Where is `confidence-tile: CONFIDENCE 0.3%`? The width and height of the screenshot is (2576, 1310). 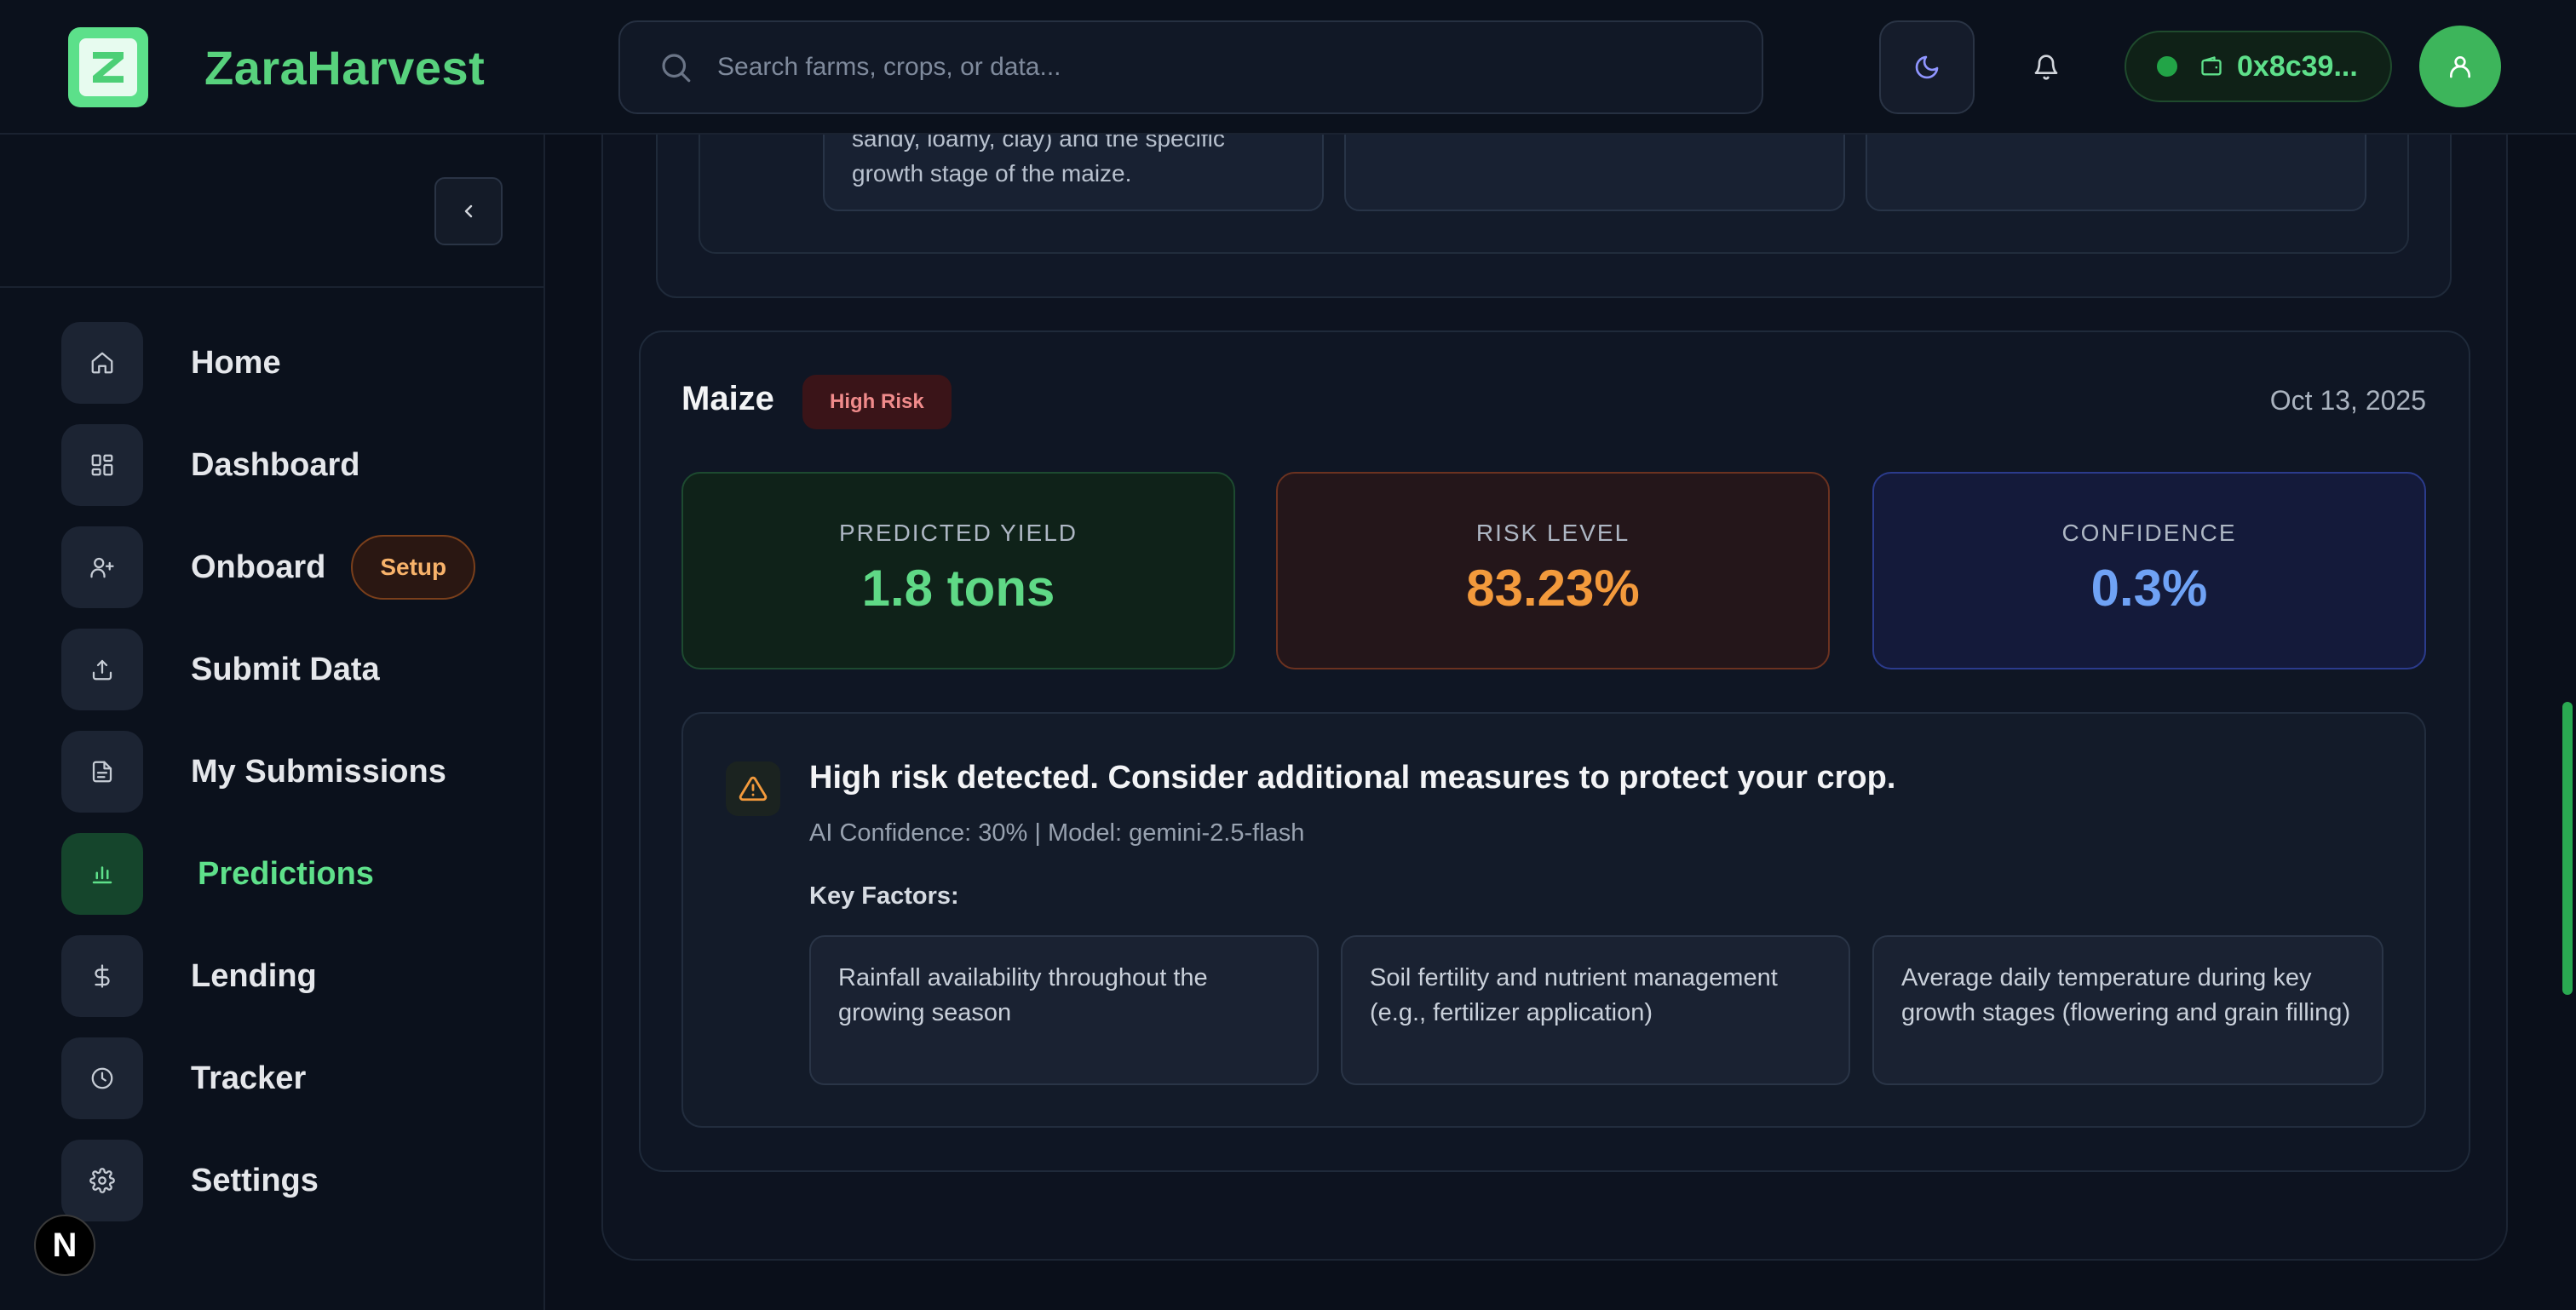
confidence-tile: CONFIDENCE 0.3% is located at coordinates (2149, 570).